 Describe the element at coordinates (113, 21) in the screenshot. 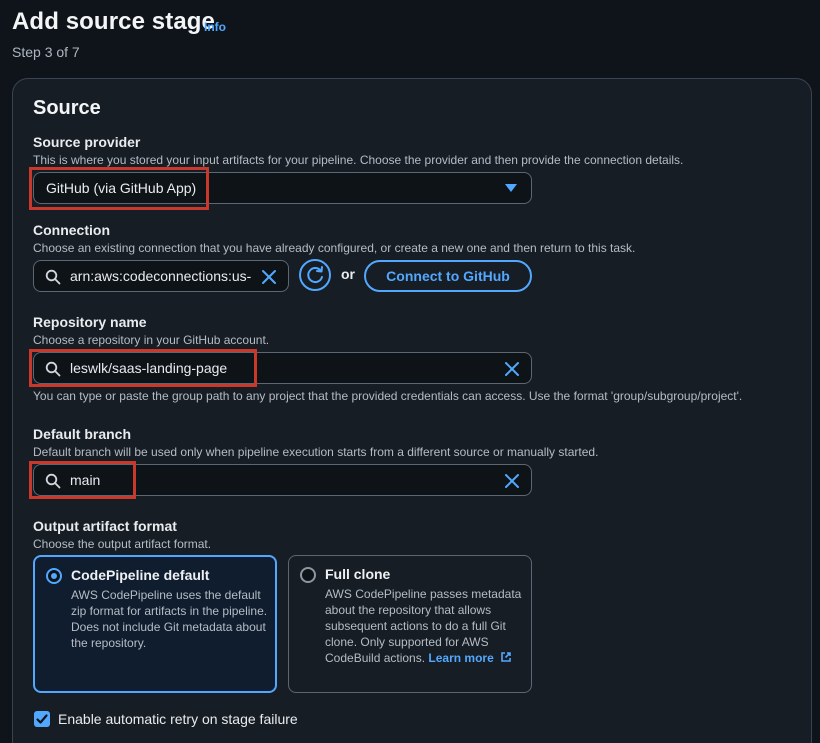

I see `page-title: Add source stage` at that location.